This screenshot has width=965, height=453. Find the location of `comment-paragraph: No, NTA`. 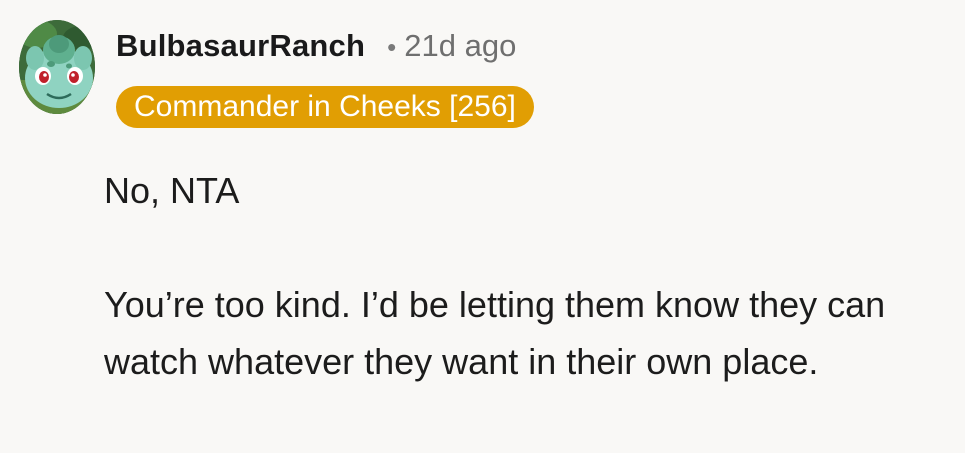

comment-paragraph: No, NTA is located at coordinates (172, 190).